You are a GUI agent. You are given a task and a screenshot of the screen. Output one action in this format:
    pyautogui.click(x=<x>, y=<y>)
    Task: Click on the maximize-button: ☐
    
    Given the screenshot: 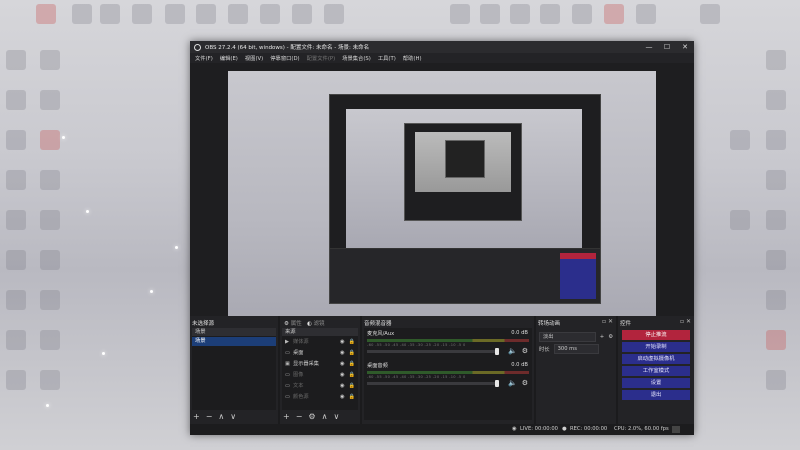 What is the action you would take?
    pyautogui.click(x=667, y=47)
    